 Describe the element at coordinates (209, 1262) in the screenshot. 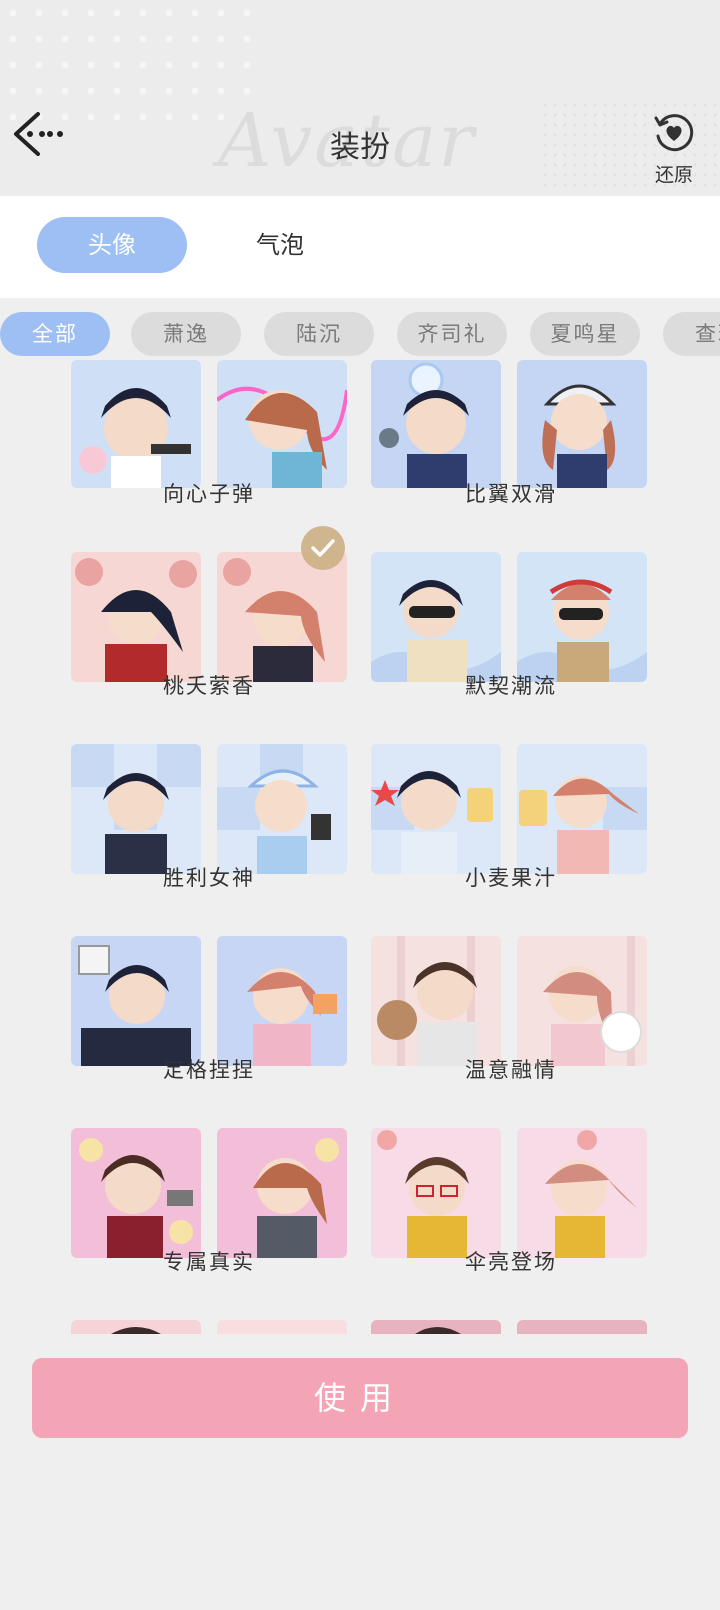

I see `avatar-set-name: 专属真实` at that location.